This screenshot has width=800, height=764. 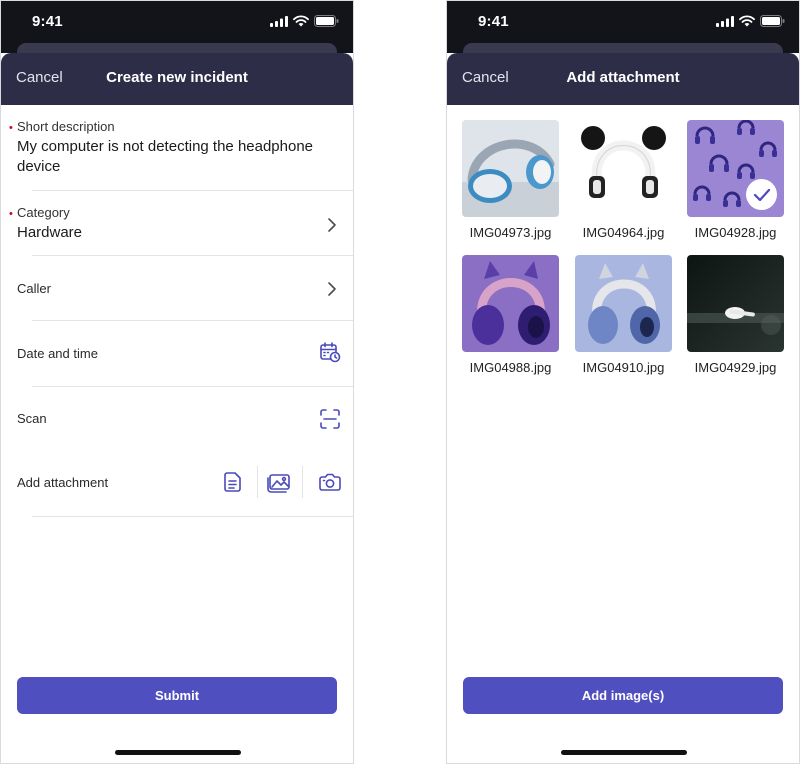 I want to click on date-time-field: Date and time, so click(x=185, y=354).